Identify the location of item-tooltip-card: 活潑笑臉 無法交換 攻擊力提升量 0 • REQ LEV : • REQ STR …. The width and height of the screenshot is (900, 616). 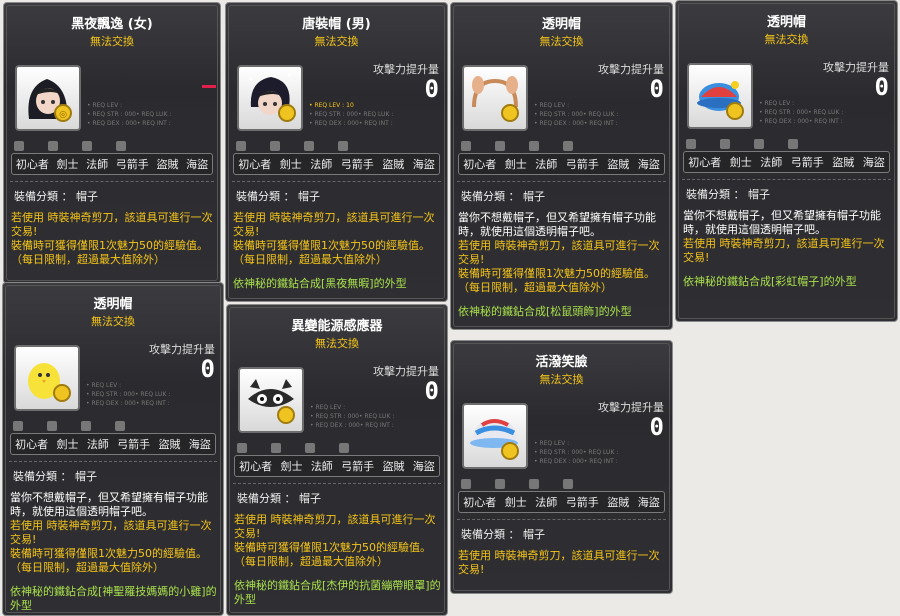
(561, 467).